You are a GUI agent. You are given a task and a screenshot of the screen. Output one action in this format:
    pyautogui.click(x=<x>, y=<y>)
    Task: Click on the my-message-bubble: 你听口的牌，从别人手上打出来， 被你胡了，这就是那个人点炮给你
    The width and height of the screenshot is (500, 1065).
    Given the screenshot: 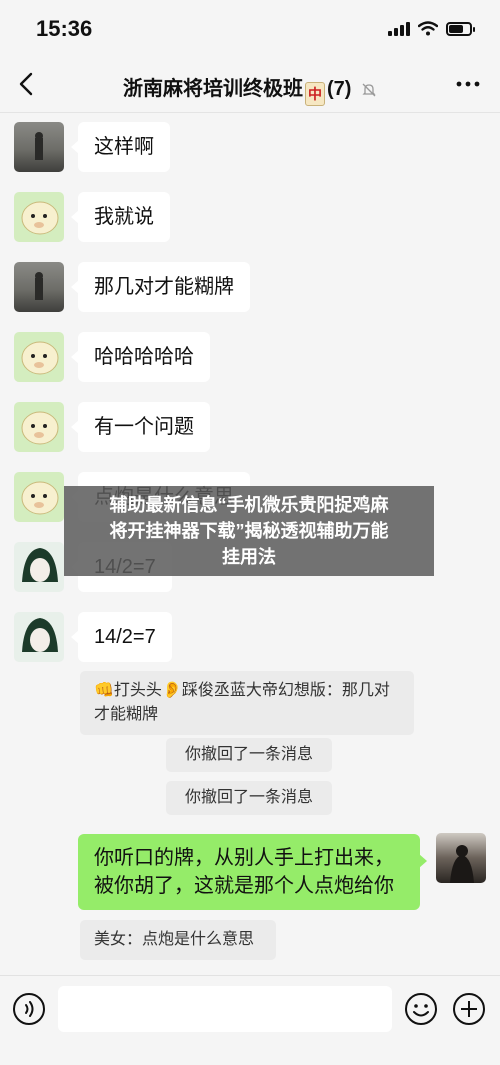 What is the action you would take?
    pyautogui.click(x=252, y=872)
    